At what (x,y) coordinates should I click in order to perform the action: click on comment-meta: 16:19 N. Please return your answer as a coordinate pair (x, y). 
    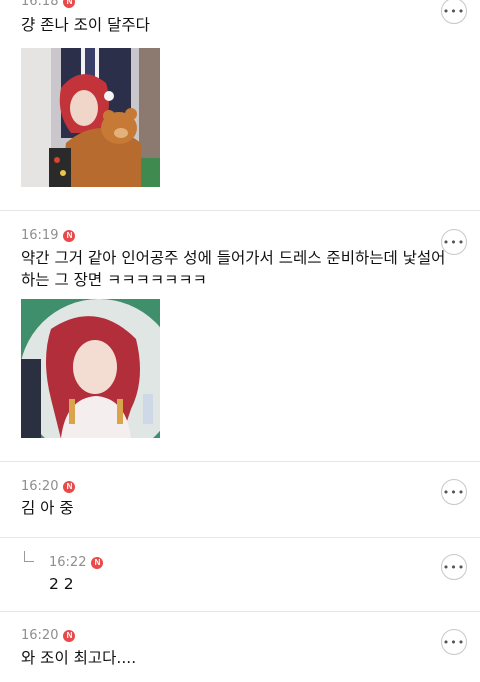
    Looking at the image, I should click on (48, 235).